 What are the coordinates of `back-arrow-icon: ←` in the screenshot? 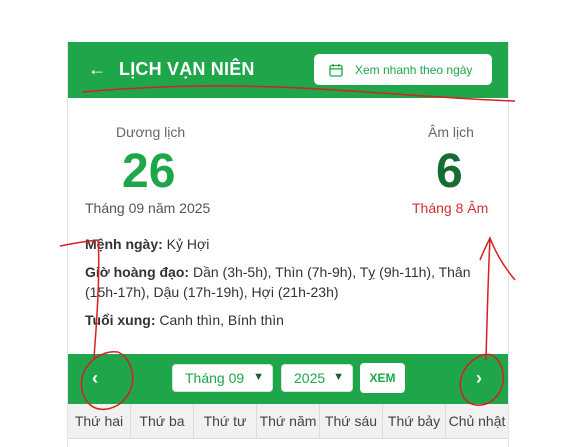 It's located at (97, 69).